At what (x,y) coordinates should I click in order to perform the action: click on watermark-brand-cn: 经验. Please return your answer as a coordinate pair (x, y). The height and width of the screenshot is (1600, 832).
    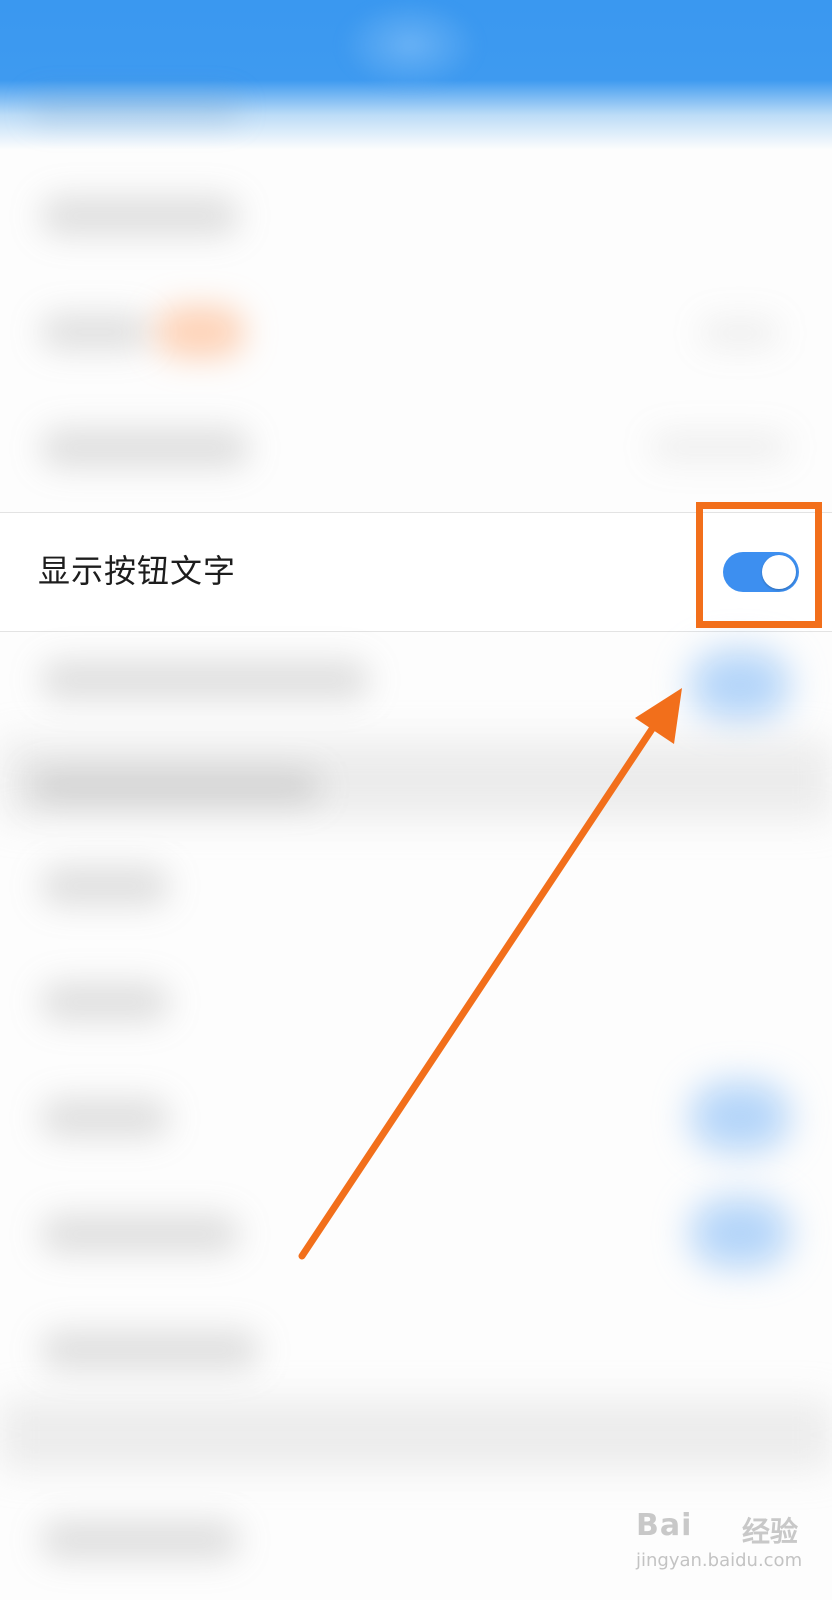
    Looking at the image, I should click on (770, 1531).